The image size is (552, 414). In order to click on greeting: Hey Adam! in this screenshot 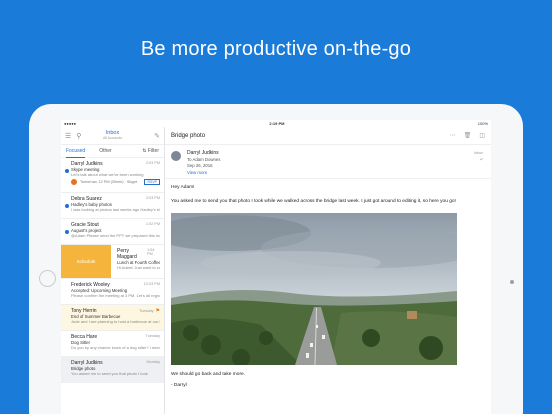, I will do `click(183, 187)`.